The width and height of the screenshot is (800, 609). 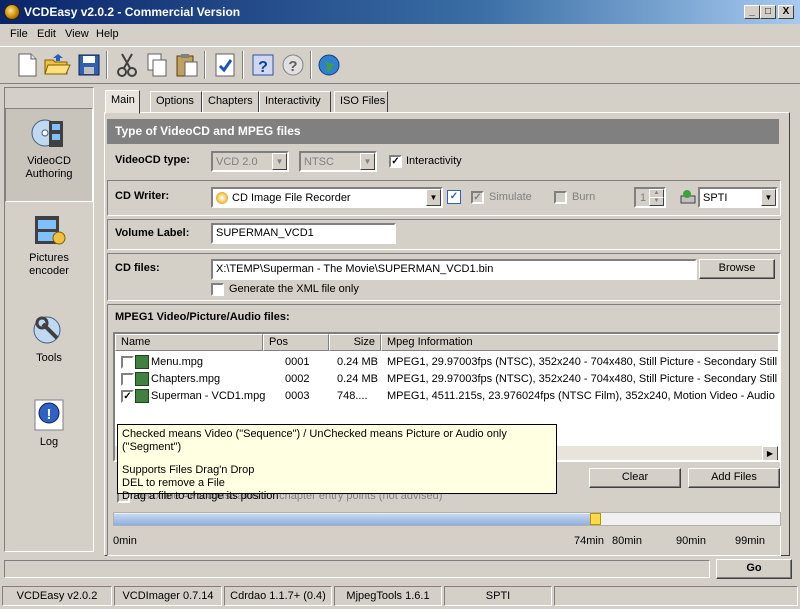 What do you see at coordinates (188, 470) in the screenshot?
I see `tooltip-line: Supports Files Drag'n Drop` at bounding box center [188, 470].